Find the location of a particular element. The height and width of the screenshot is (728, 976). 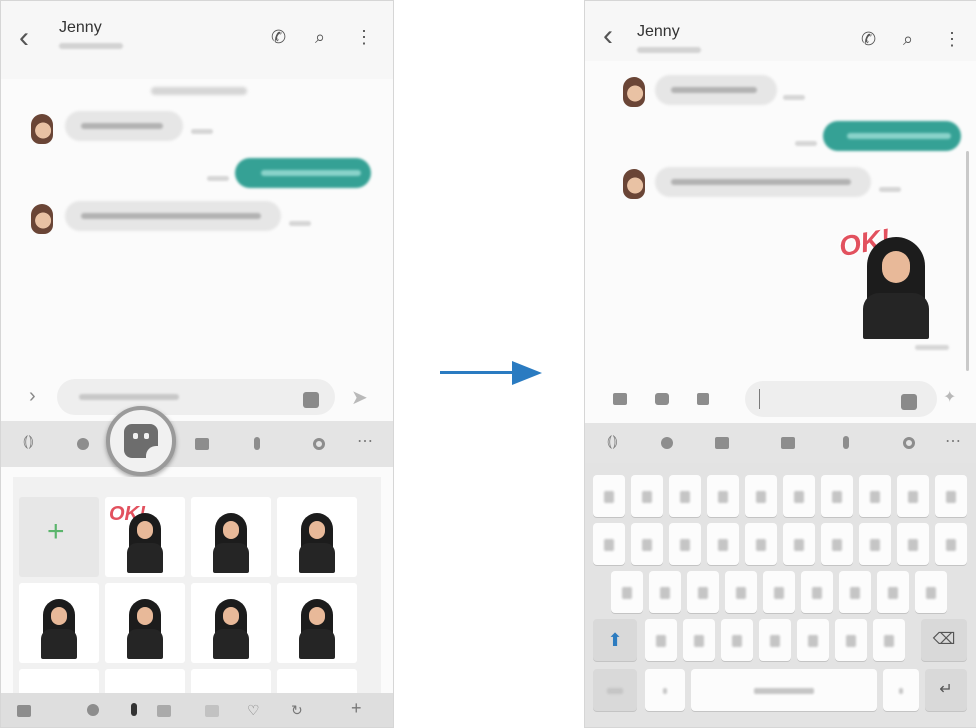

gallery-icon is located at coordinates (620, 399).